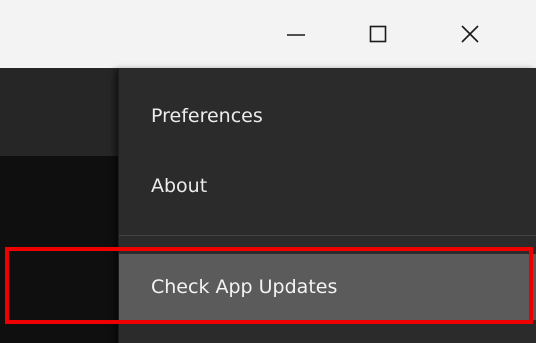  I want to click on menu-divider, so click(327, 235).